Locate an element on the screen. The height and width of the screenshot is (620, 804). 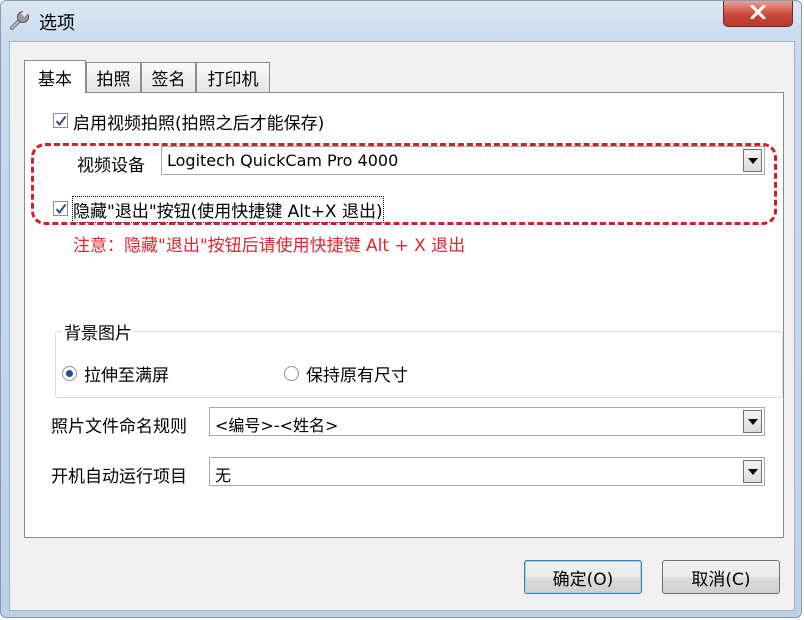
background-image-legend: 背景图片 is located at coordinates (98, 331).